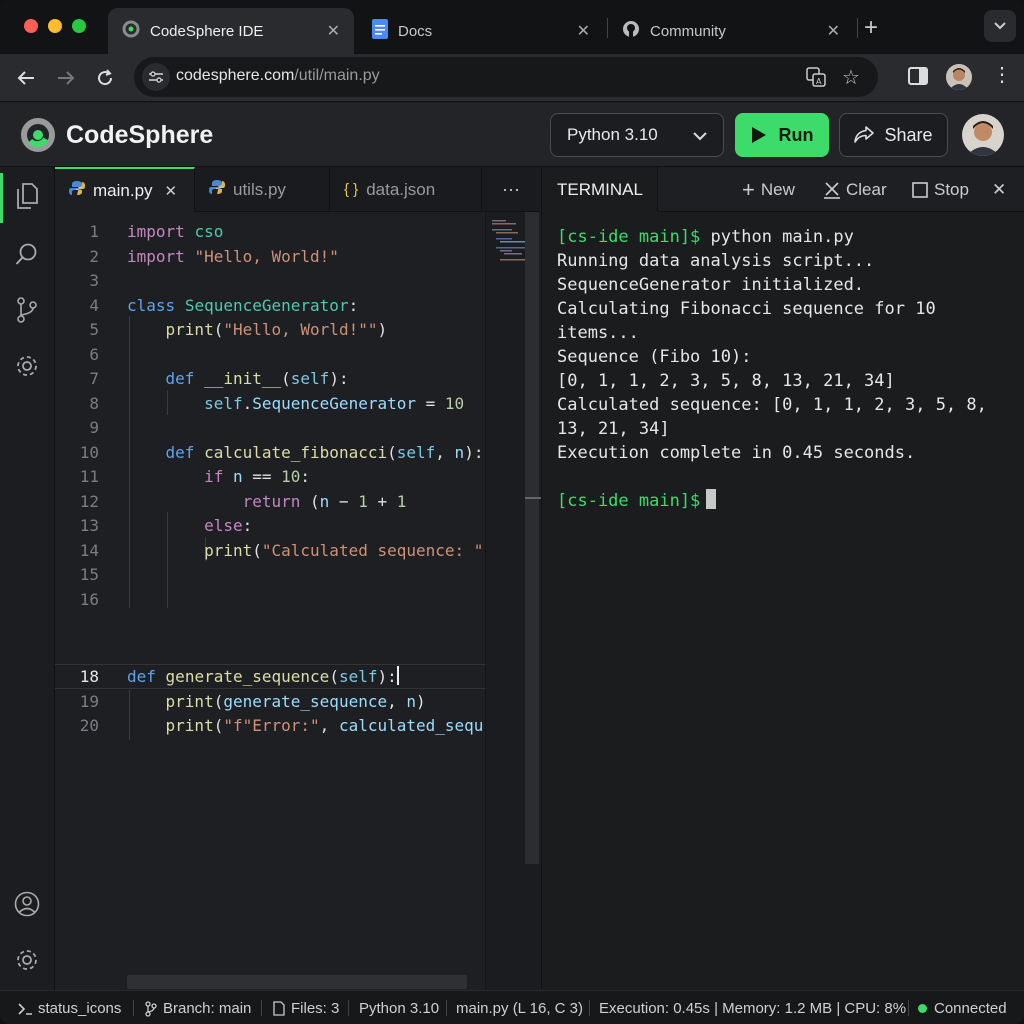 This screenshot has width=1024, height=1024. Describe the element at coordinates (281, 725) in the screenshot. I see `code-line: 20 print("f"Error:", calculated_sequ` at that location.